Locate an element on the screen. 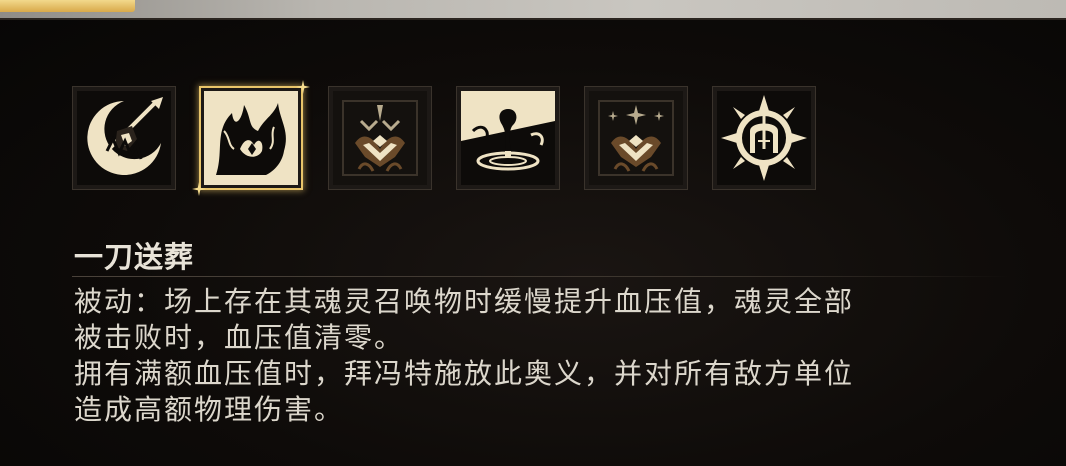 This screenshot has width=1066, height=466. title-divider is located at coordinates (542, 276).